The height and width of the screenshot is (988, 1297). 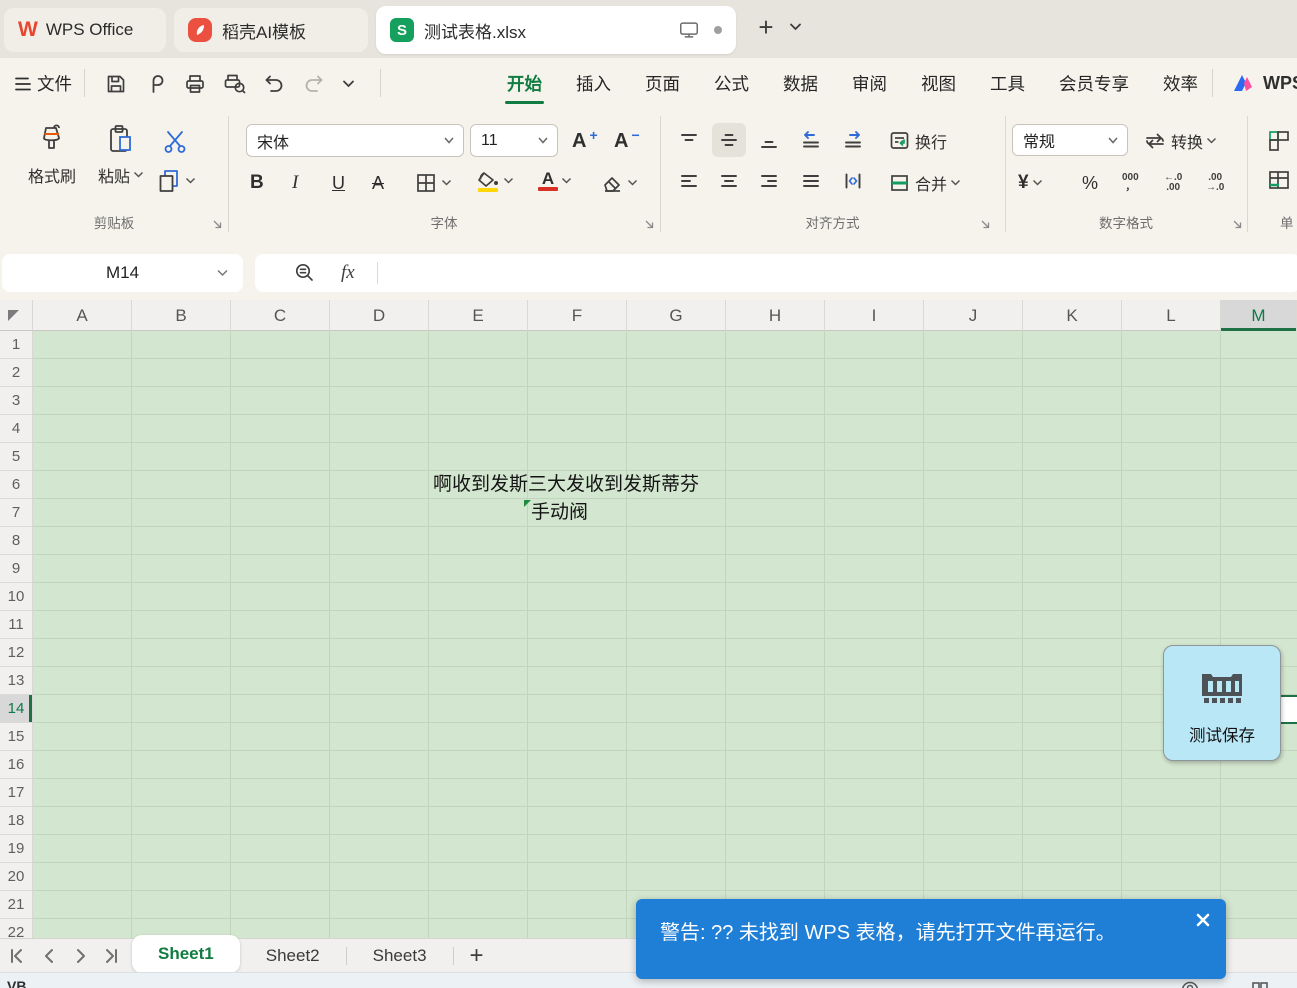 What do you see at coordinates (924, 183) in the screenshot?
I see `merge-cells-button: 合并` at bounding box center [924, 183].